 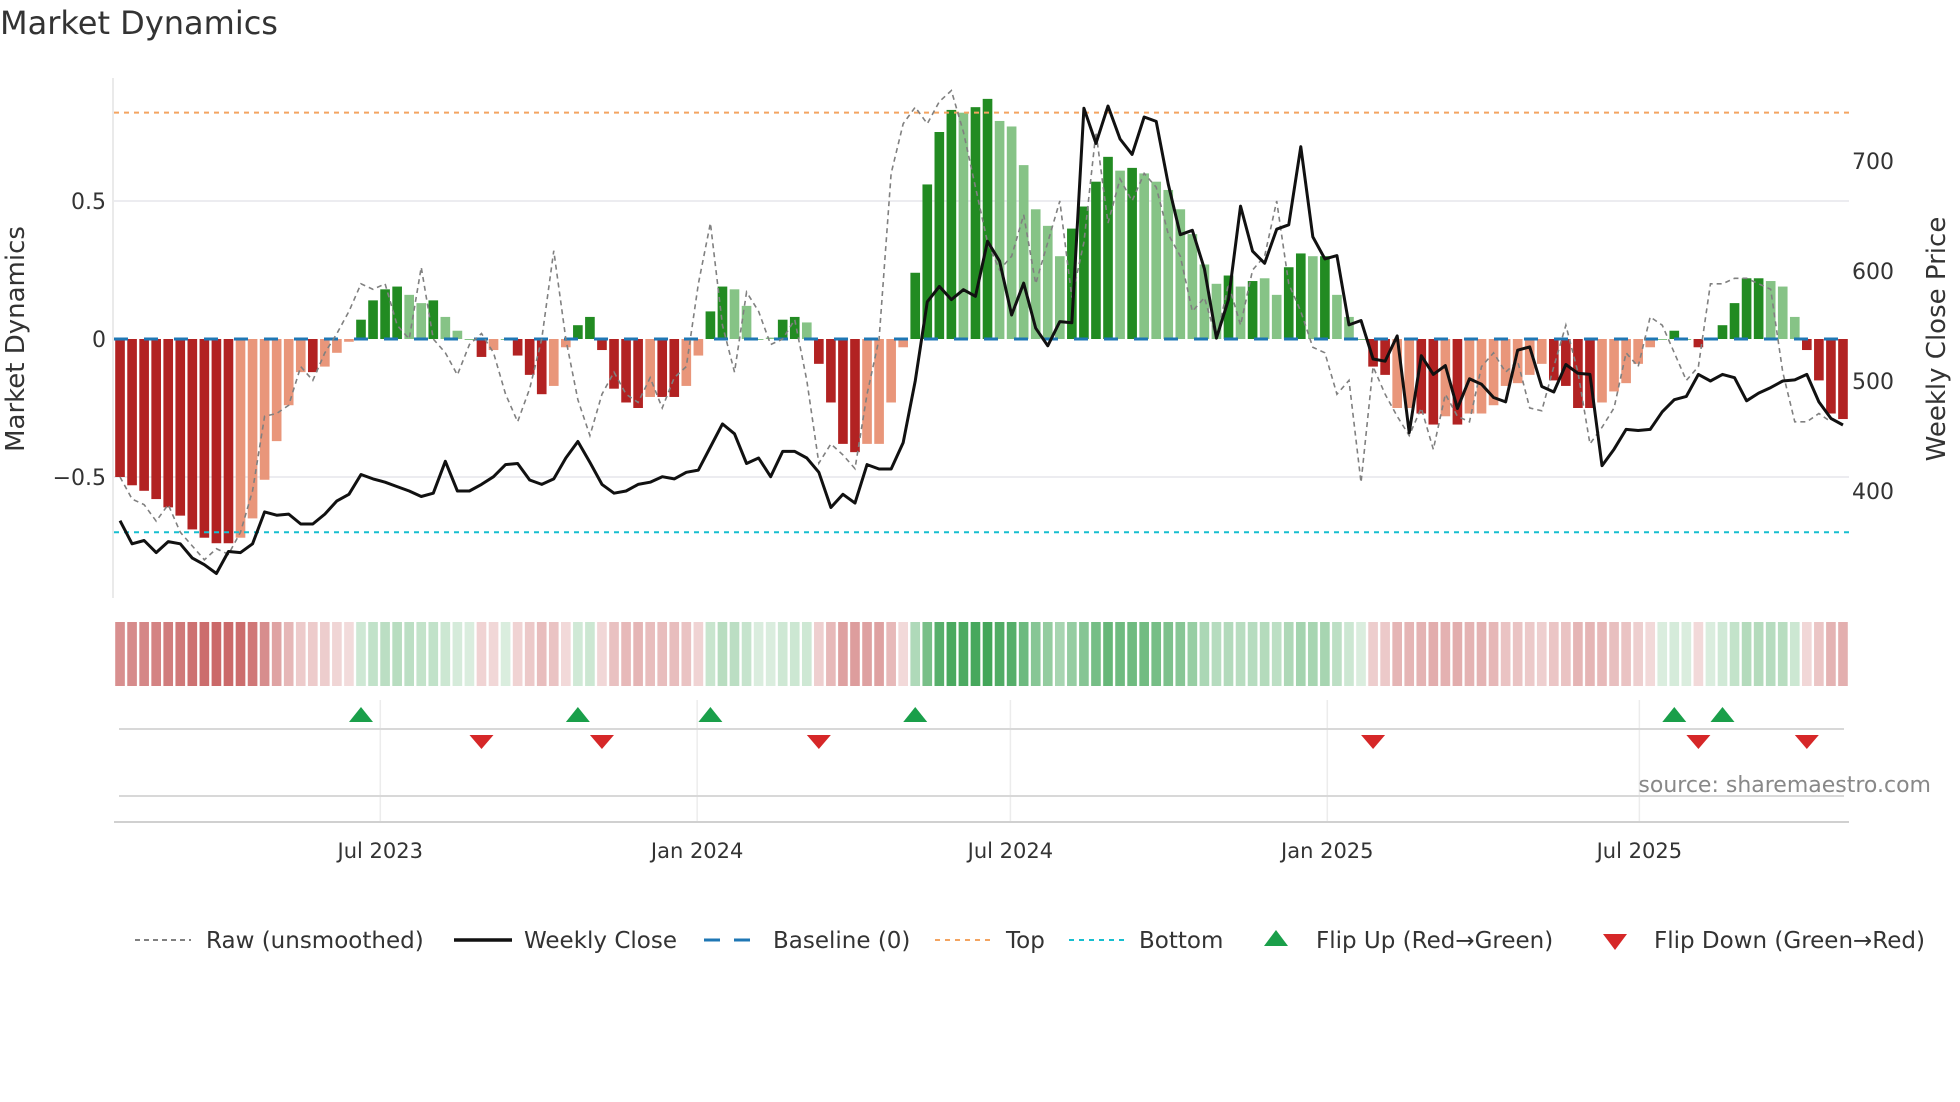 I want to click on x-tick-label: Jan 2025, so click(x=1326, y=851).